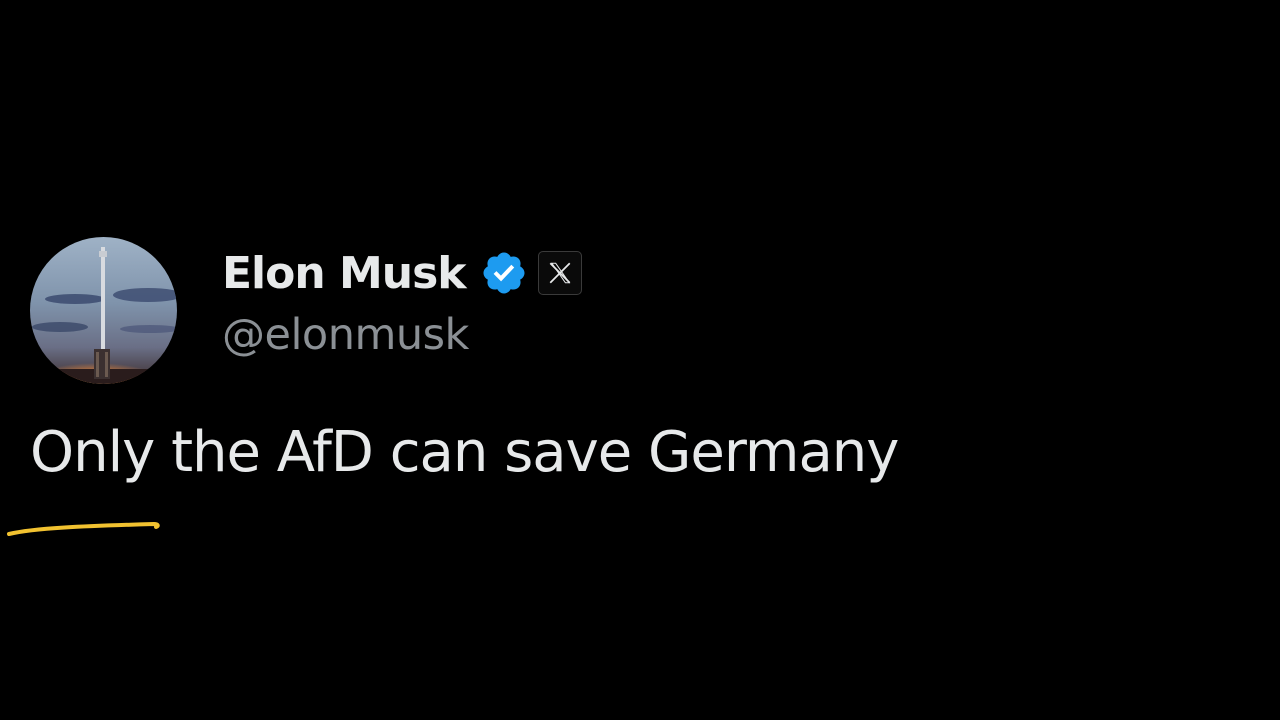 This screenshot has width=1280, height=720. What do you see at coordinates (344, 273) in the screenshot?
I see `author-display-name: Elon Musk` at bounding box center [344, 273].